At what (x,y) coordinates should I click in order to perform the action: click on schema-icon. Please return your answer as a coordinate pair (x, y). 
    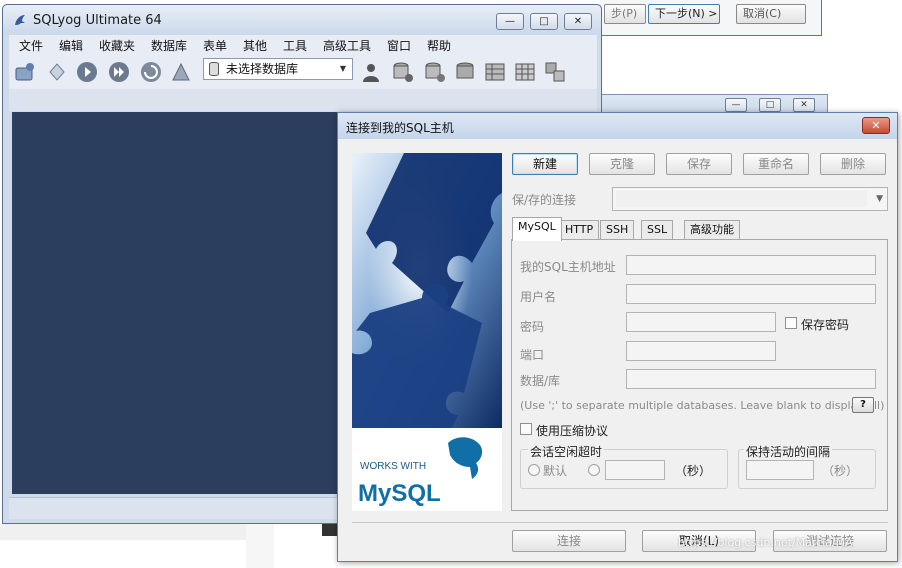
    Looking at the image, I should click on (181, 72).